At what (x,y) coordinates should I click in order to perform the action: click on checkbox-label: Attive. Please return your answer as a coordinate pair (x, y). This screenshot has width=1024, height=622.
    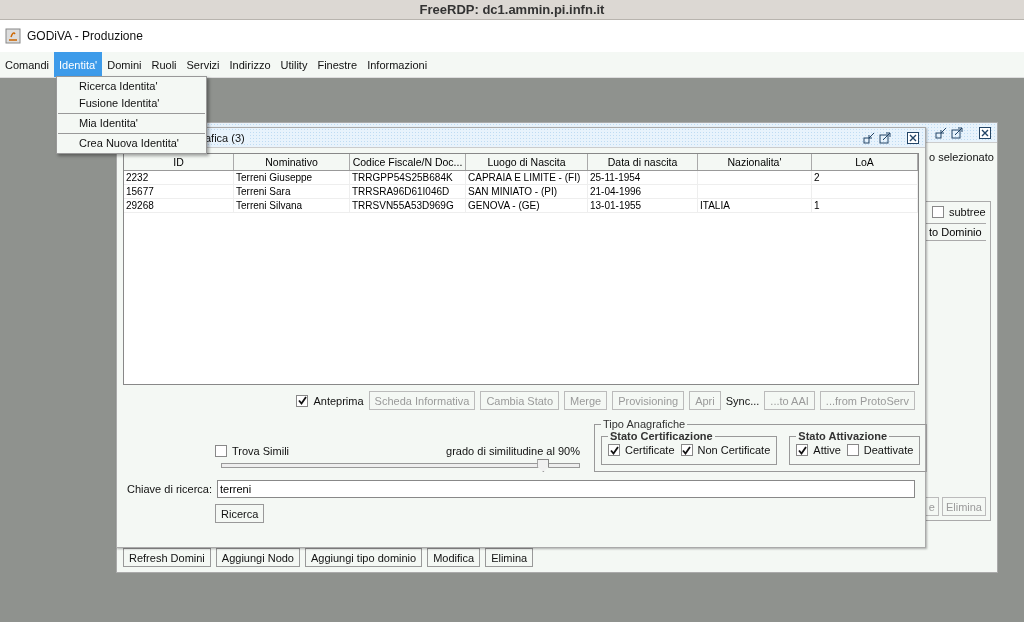
    Looking at the image, I should click on (827, 450).